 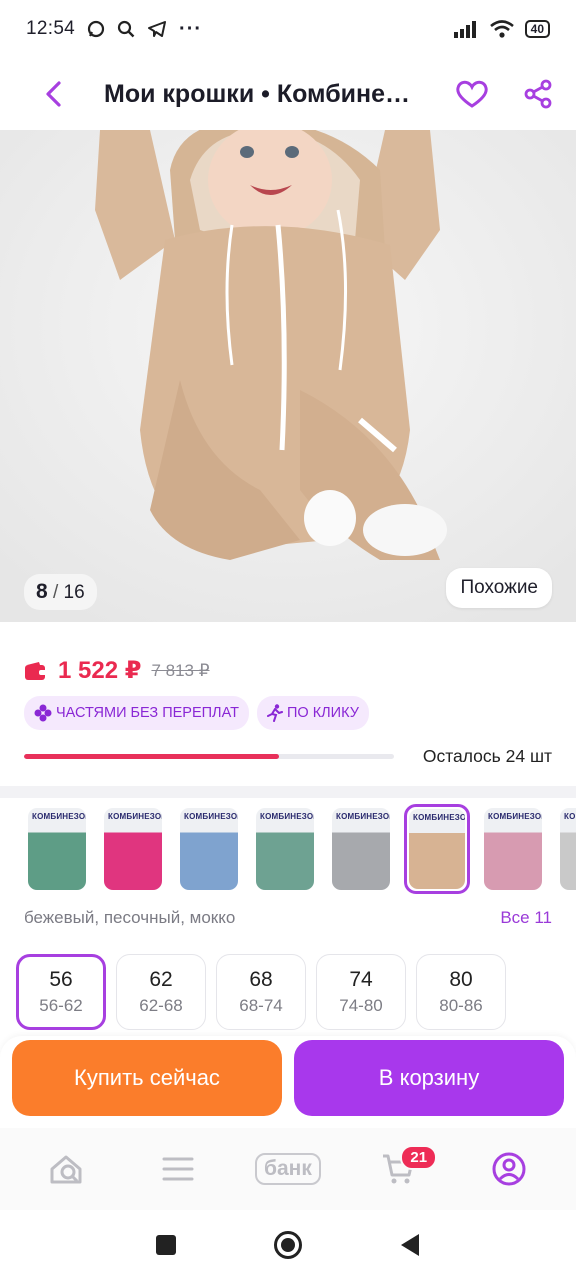 I want to click on cart-count-badge: 21, so click(x=419, y=1157).